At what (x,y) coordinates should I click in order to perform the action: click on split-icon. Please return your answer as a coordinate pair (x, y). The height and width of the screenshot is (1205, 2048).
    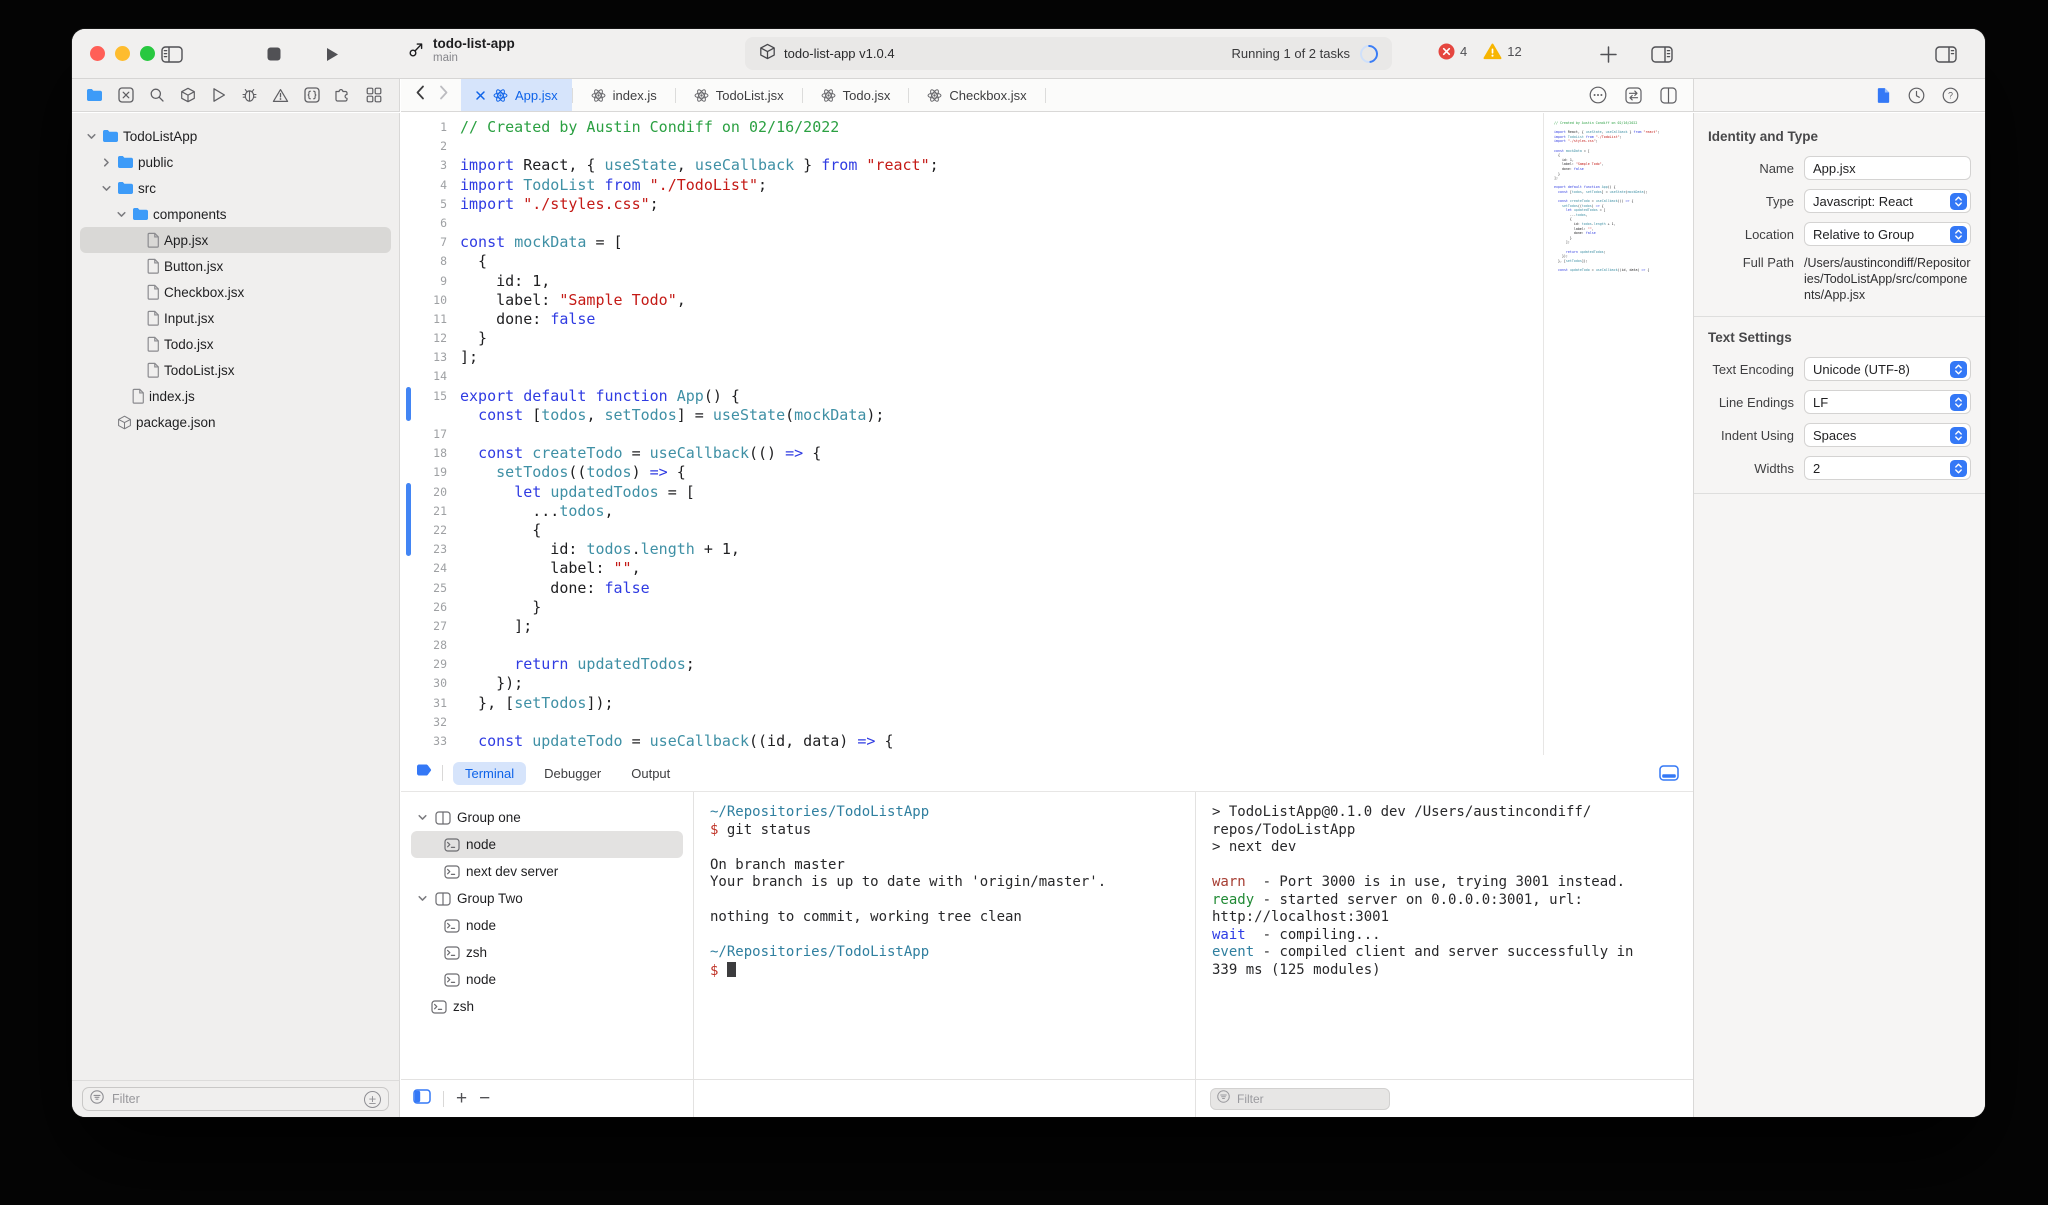
    Looking at the image, I should click on (1668, 95).